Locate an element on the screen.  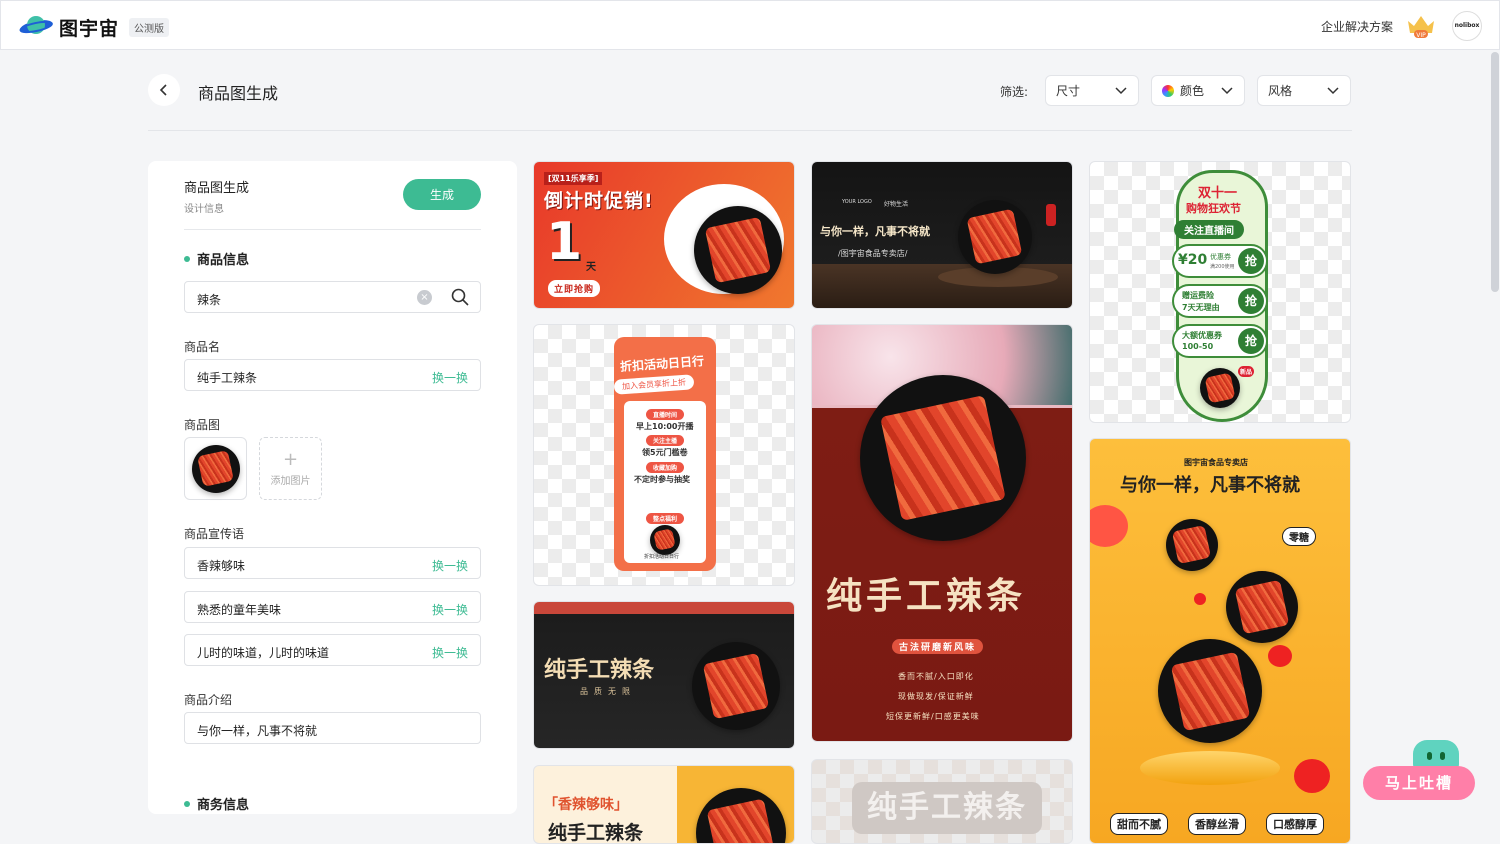
seal-stamp is located at coordinates (1051, 215).